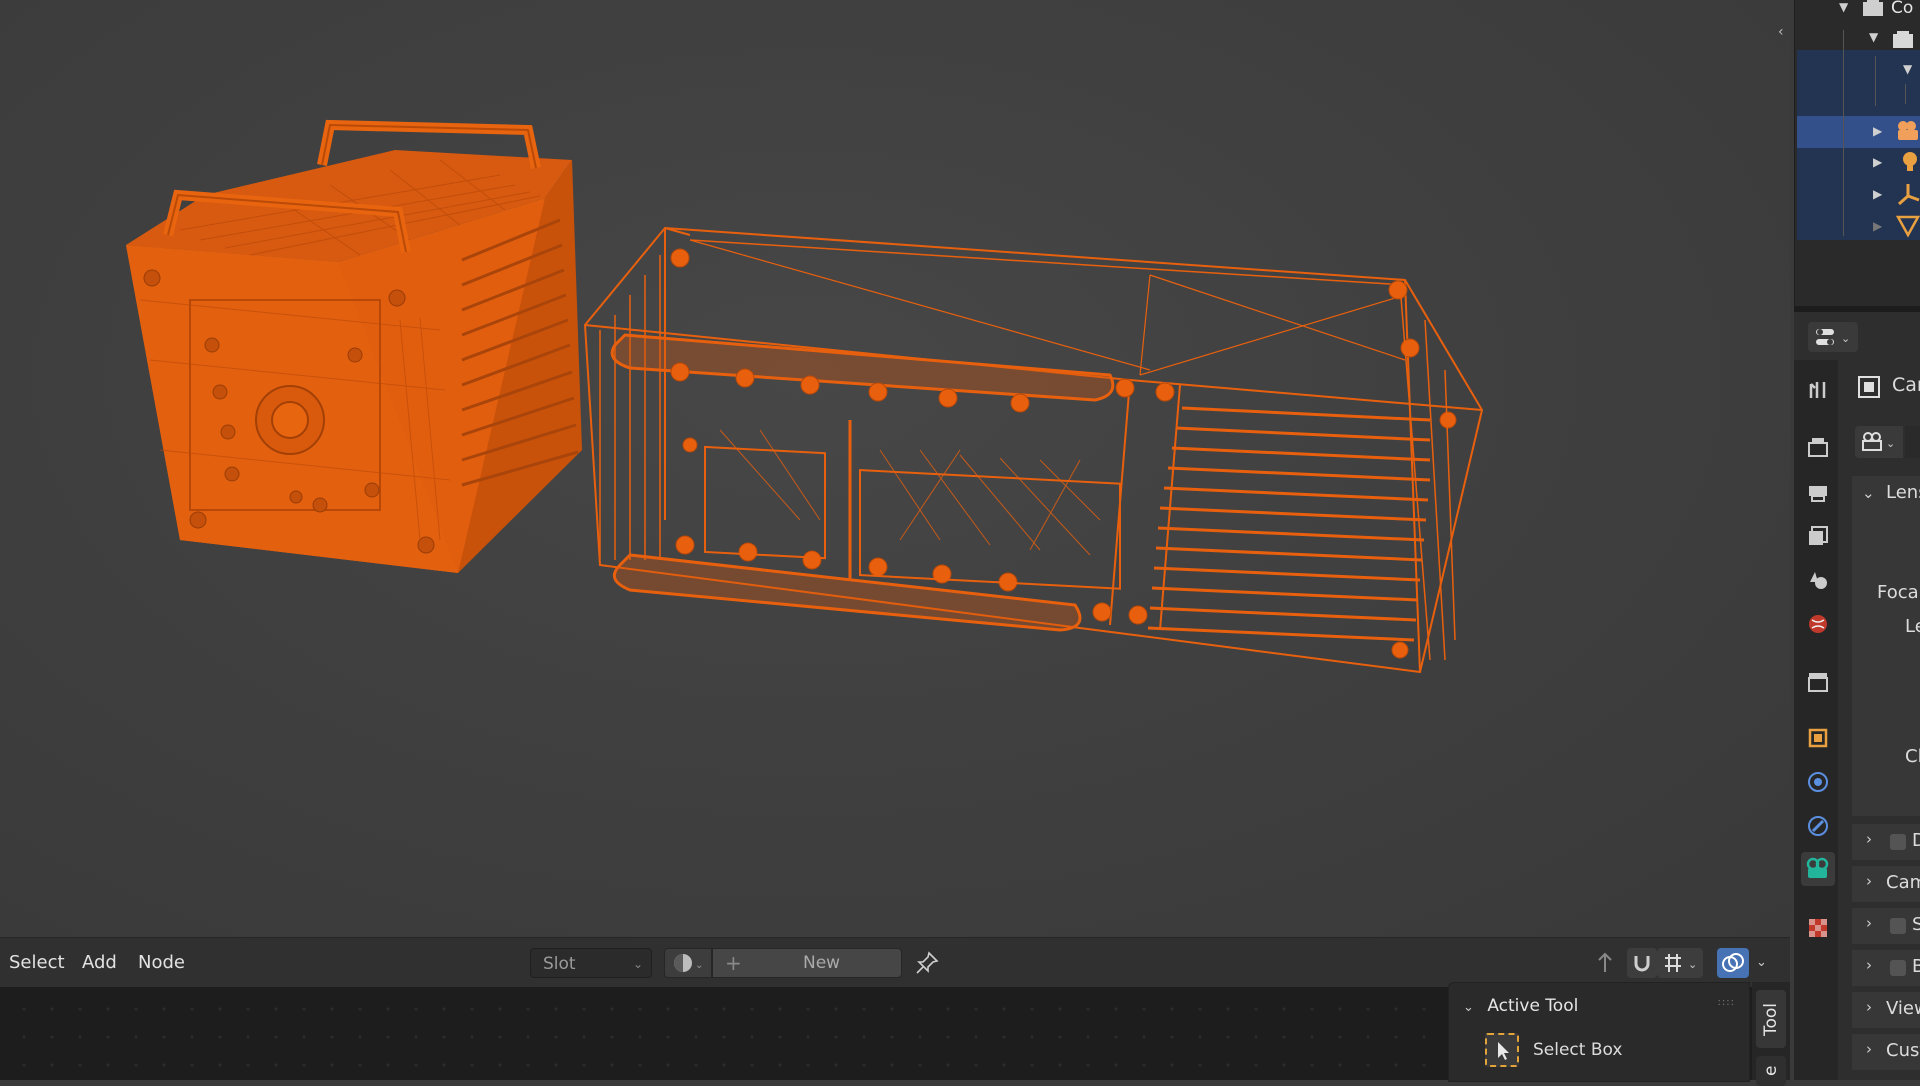  I want to click on magnet-icon, so click(1642, 964).